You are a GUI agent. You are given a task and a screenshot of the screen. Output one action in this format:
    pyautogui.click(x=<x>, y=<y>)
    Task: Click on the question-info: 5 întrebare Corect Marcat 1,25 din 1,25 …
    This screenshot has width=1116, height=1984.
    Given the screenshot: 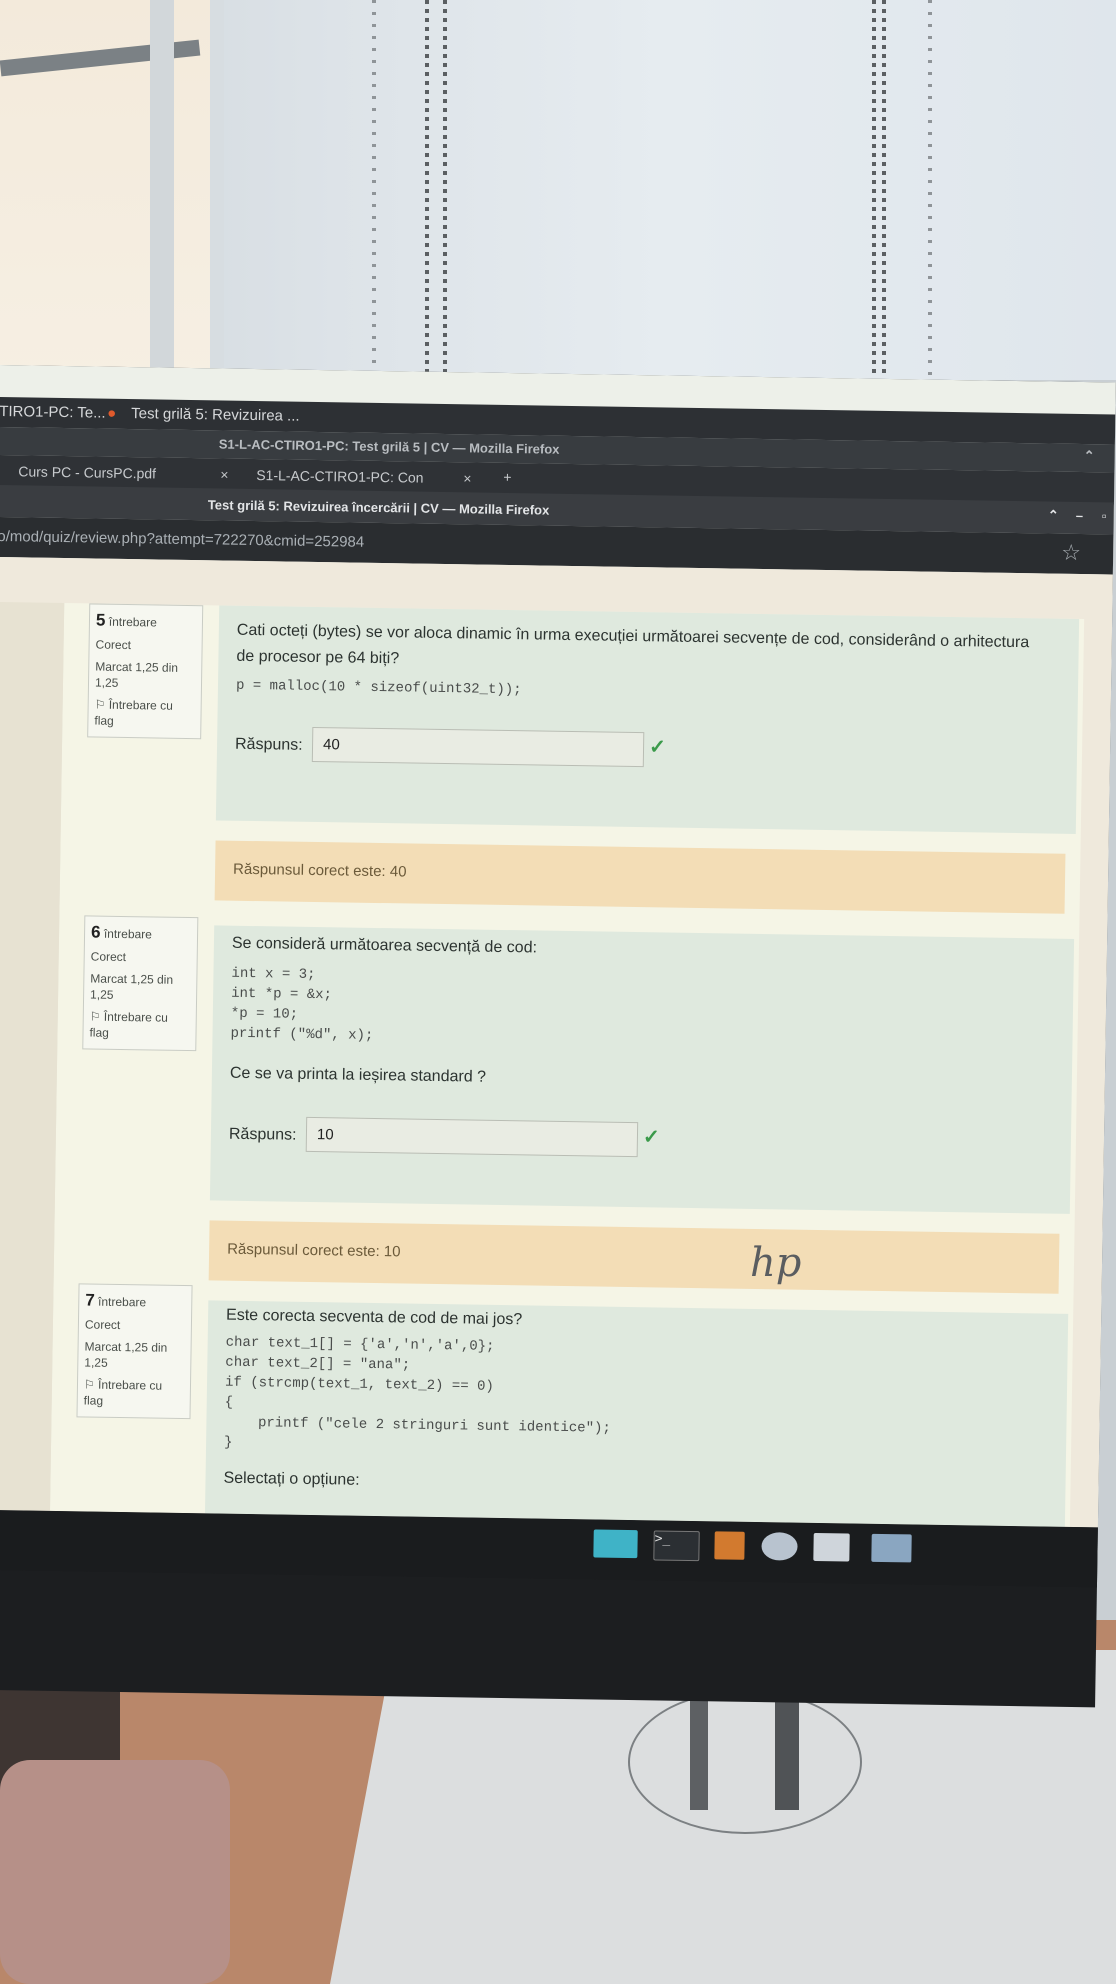 What is the action you would take?
    pyautogui.click(x=145, y=671)
    